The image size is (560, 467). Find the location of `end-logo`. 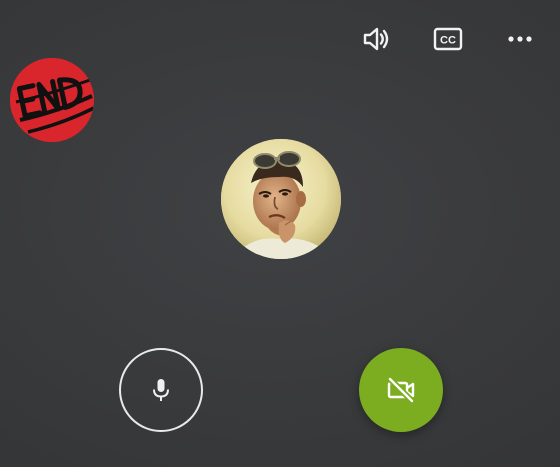

end-logo is located at coordinates (52, 100).